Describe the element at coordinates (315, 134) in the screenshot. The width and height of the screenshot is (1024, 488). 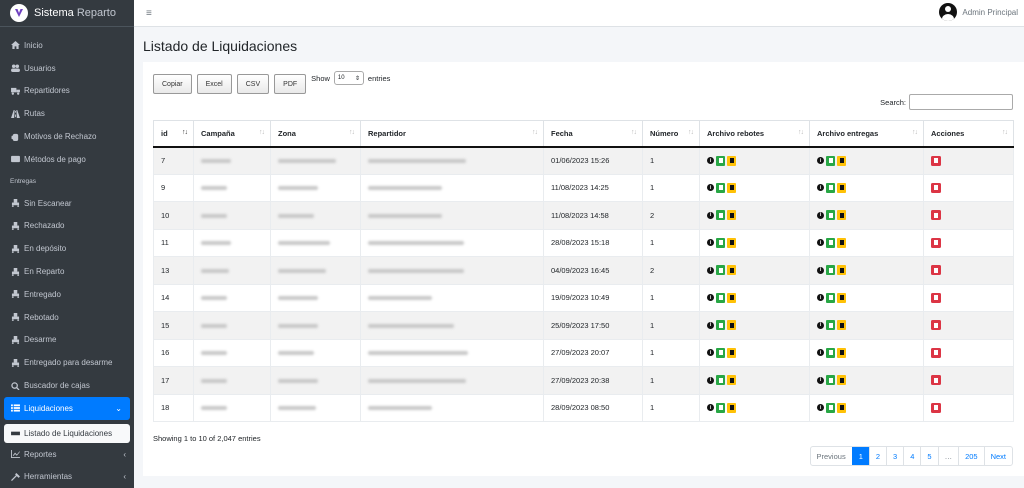
I see `column-header-zona: Zona ↑↓` at that location.